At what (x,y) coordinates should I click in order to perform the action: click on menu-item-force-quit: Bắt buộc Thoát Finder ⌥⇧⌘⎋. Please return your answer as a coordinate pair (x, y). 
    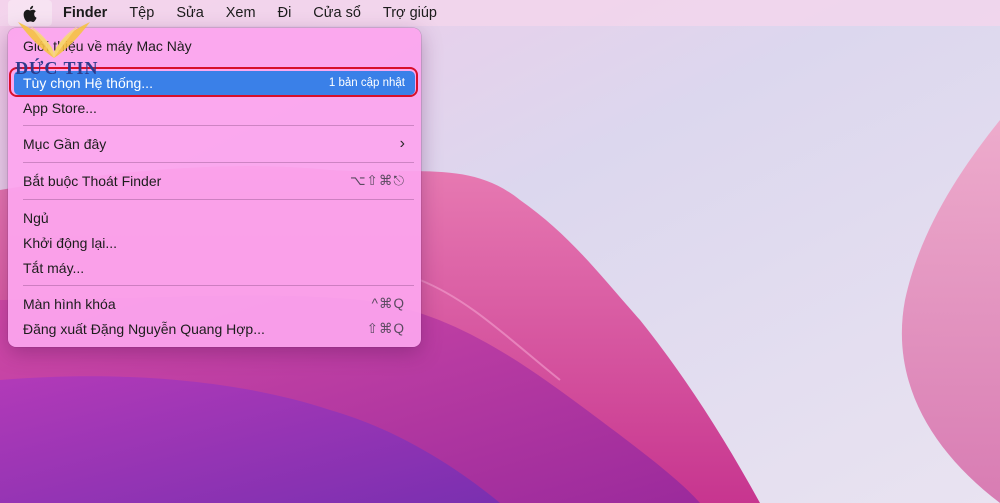
    Looking at the image, I should click on (214, 181).